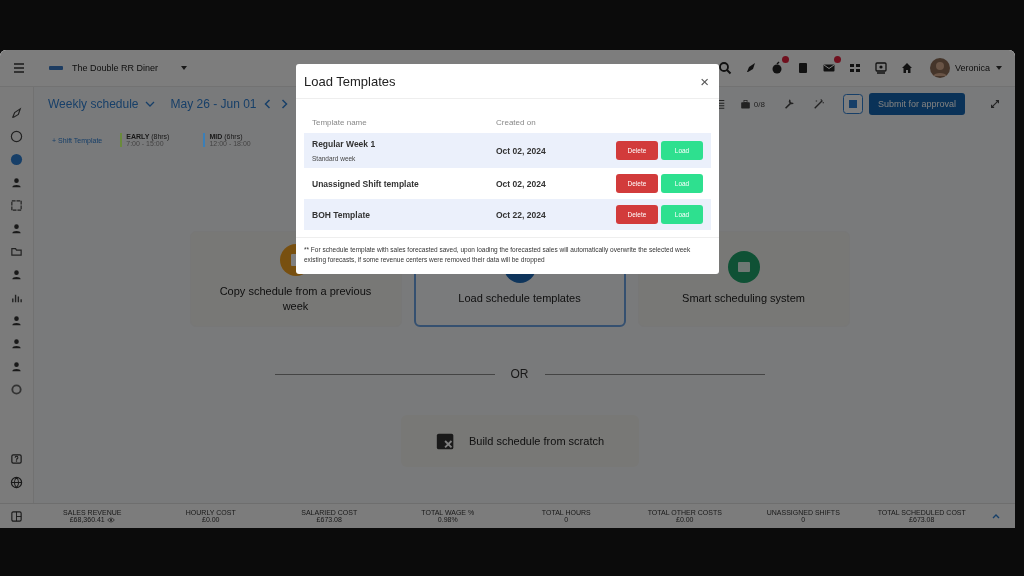 This screenshot has height=576, width=1024. I want to click on staff-count: 0/8, so click(752, 104).